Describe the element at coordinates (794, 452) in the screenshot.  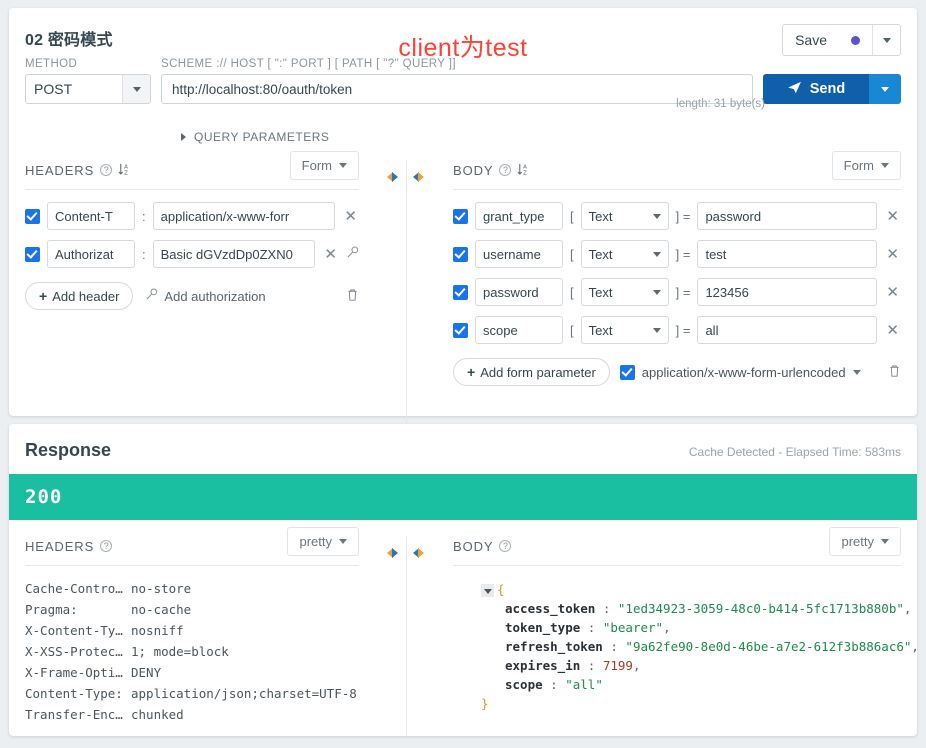
I see `response-meta: Cache Detected - Elapsed Time: 583ms` at that location.